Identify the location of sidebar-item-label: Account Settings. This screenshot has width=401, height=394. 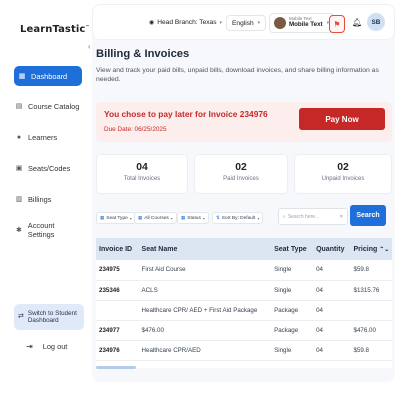
(41, 230).